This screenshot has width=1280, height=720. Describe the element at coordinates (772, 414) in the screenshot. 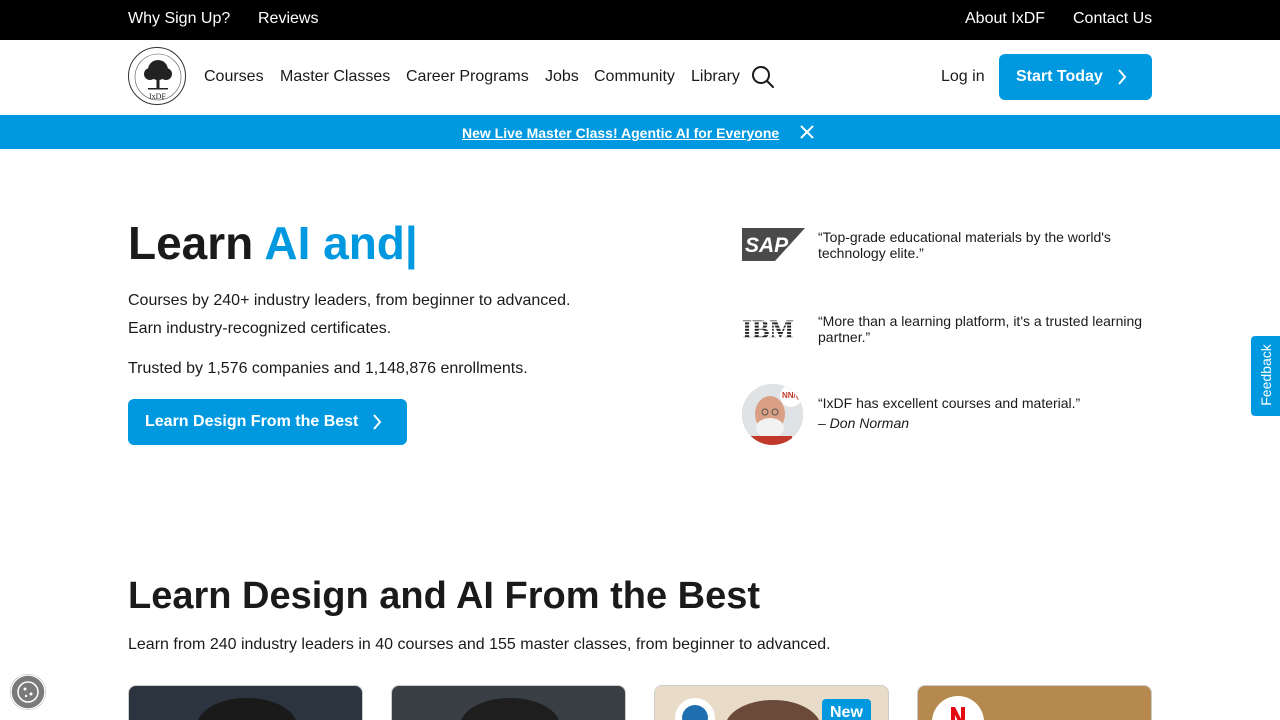

I see `don-norman-avatar: NN/g` at that location.